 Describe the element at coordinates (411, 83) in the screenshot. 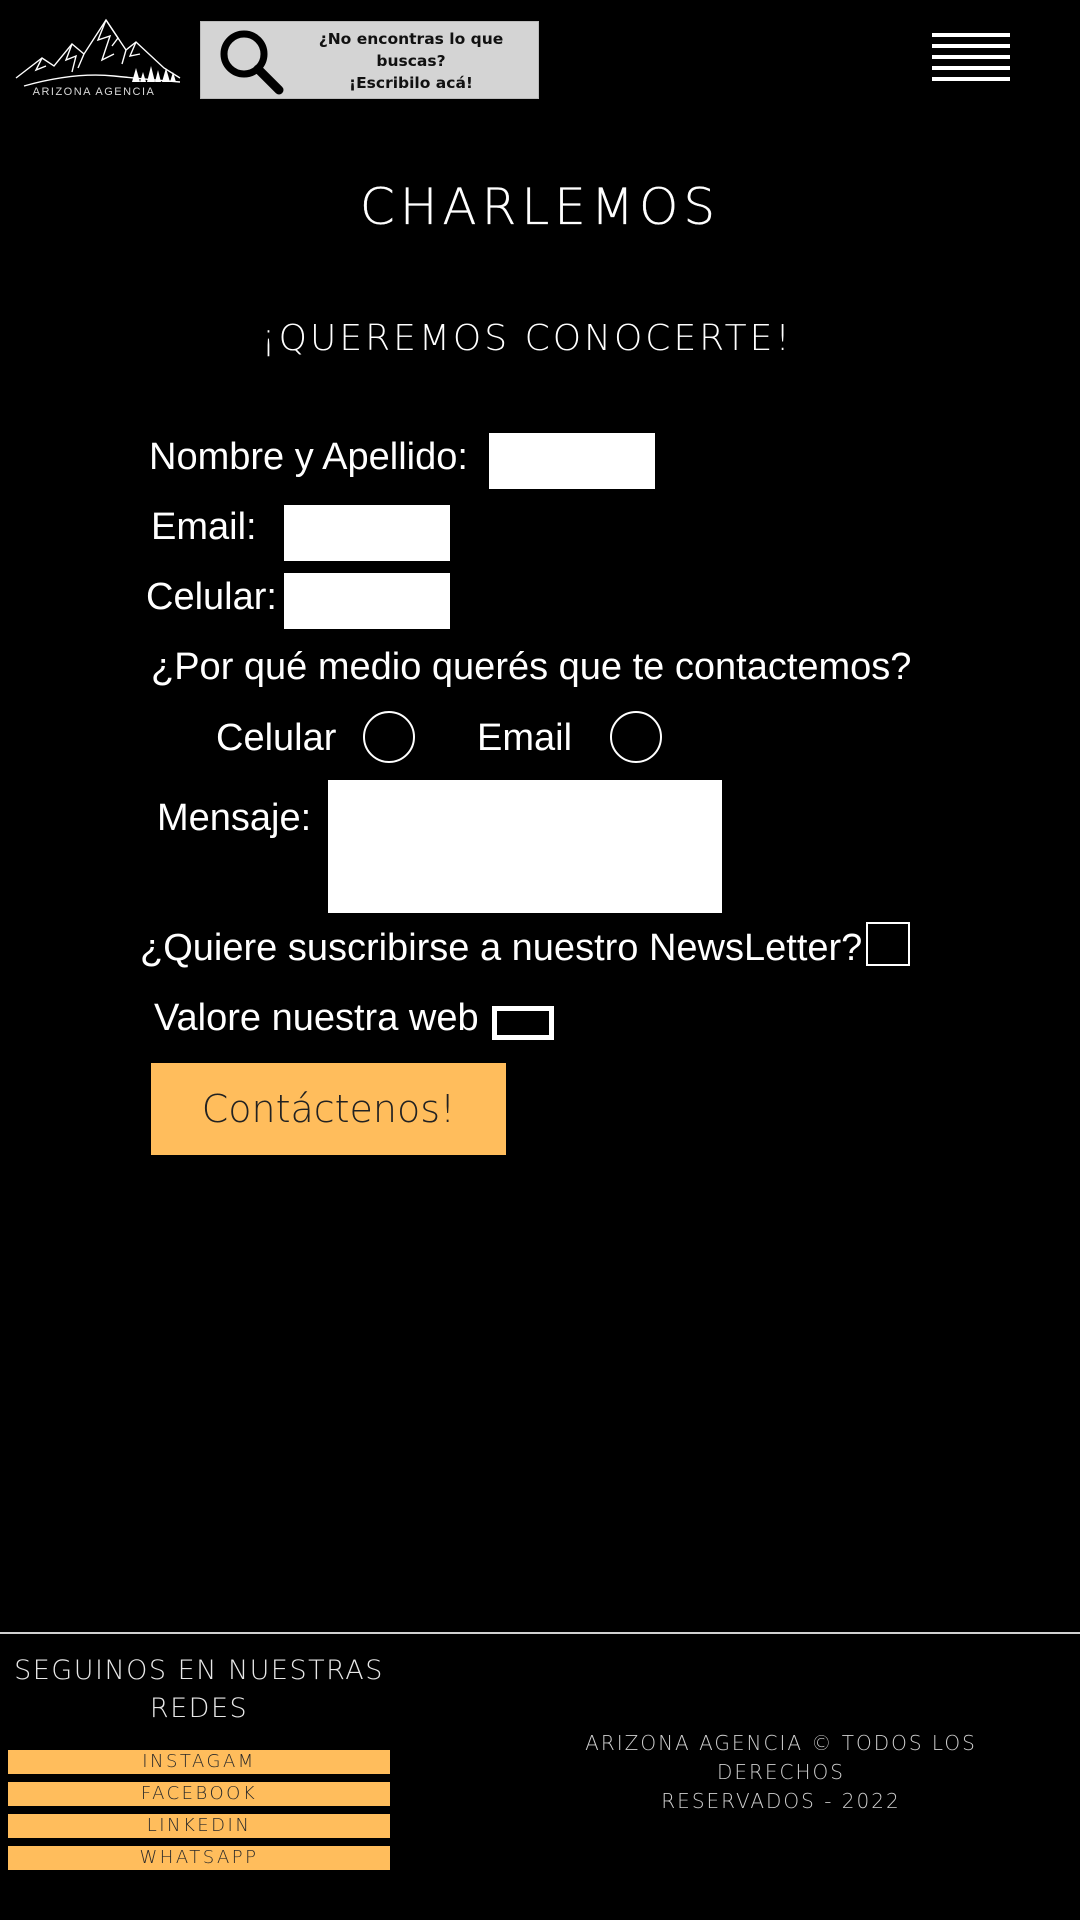

I see `search-prompt-line3: ¡Escribilo acá!` at that location.